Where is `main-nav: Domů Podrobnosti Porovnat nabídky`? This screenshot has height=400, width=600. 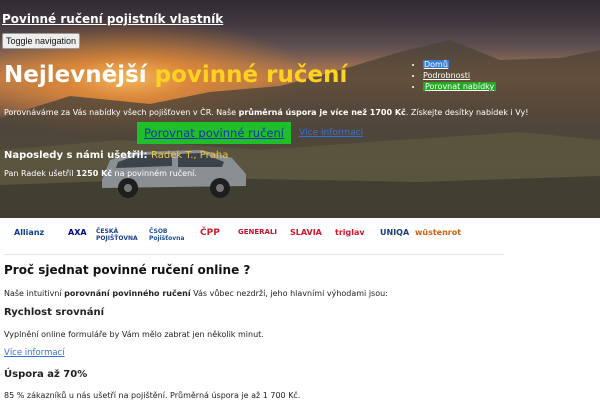
main-nav: Domů Podrobnosti Porovnat nabídky is located at coordinates (453, 76).